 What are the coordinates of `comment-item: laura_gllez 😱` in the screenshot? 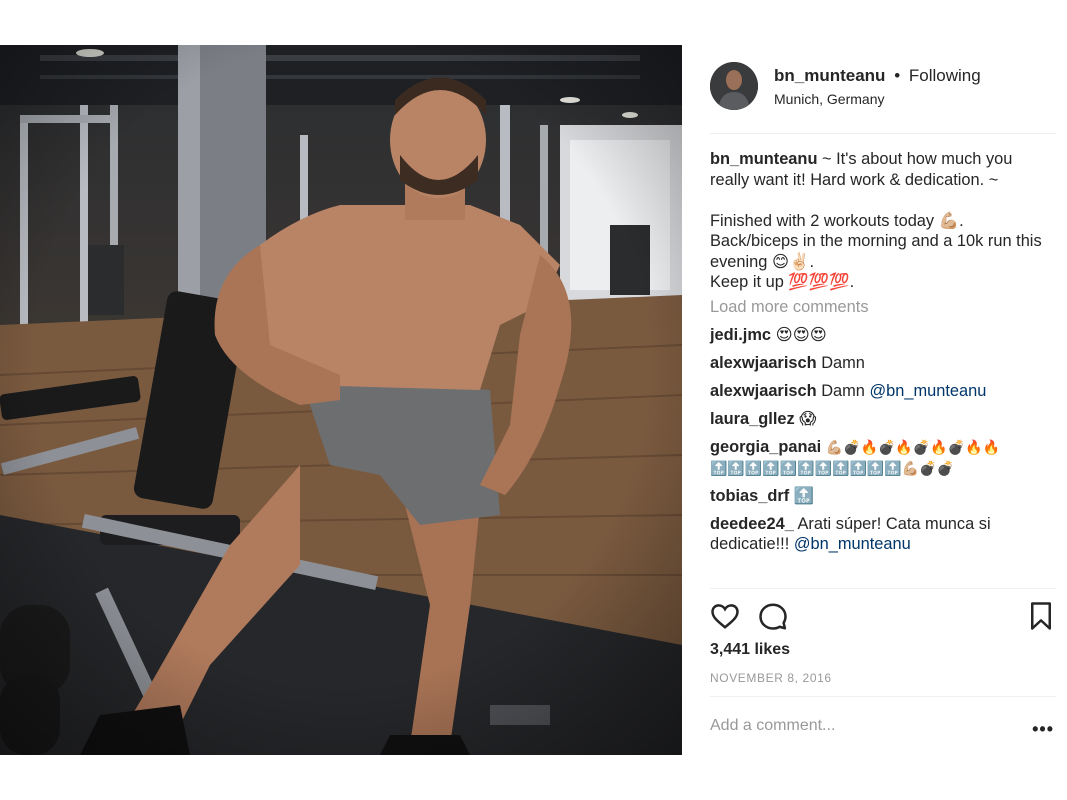 It's located at (880, 419).